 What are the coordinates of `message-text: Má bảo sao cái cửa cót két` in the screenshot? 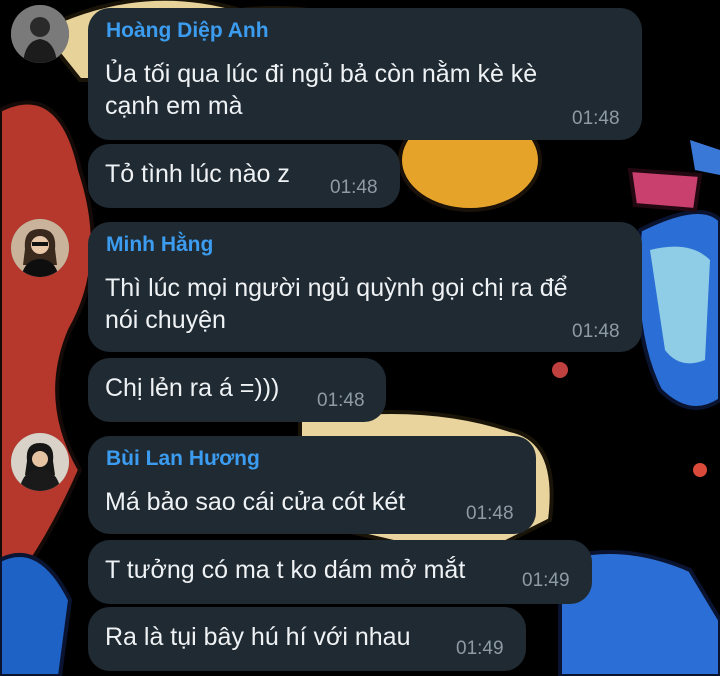 It's located at (255, 502).